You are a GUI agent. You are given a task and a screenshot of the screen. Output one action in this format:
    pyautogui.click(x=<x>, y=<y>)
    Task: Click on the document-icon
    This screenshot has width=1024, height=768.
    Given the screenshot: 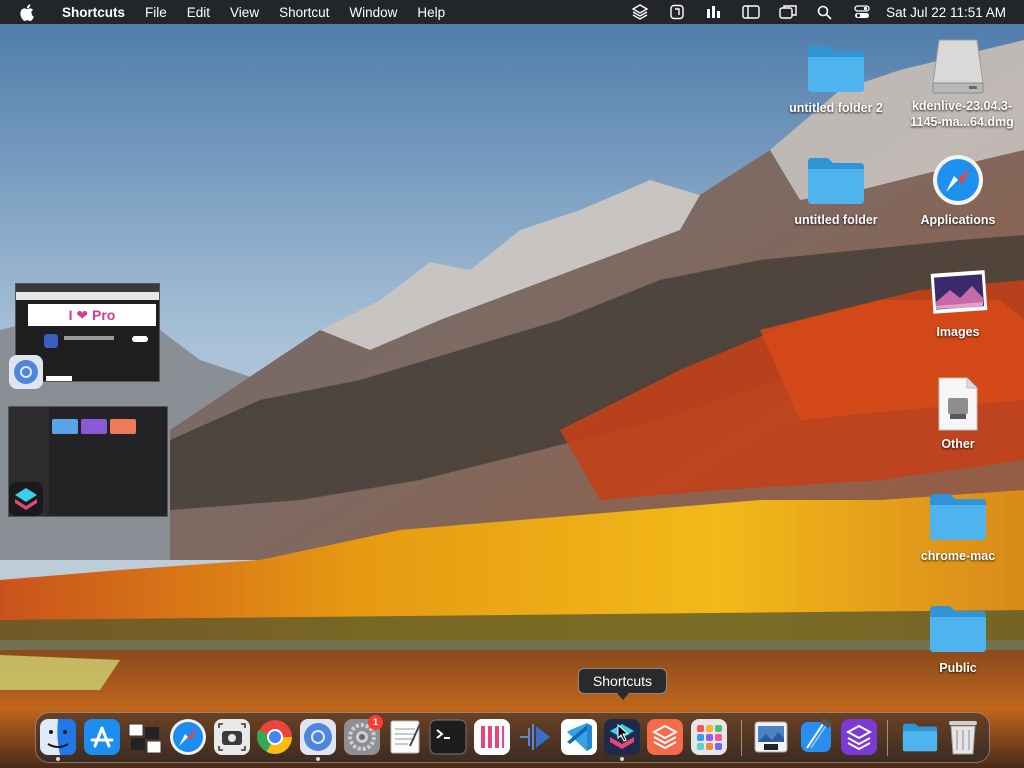 What is the action you would take?
    pyautogui.click(x=958, y=404)
    